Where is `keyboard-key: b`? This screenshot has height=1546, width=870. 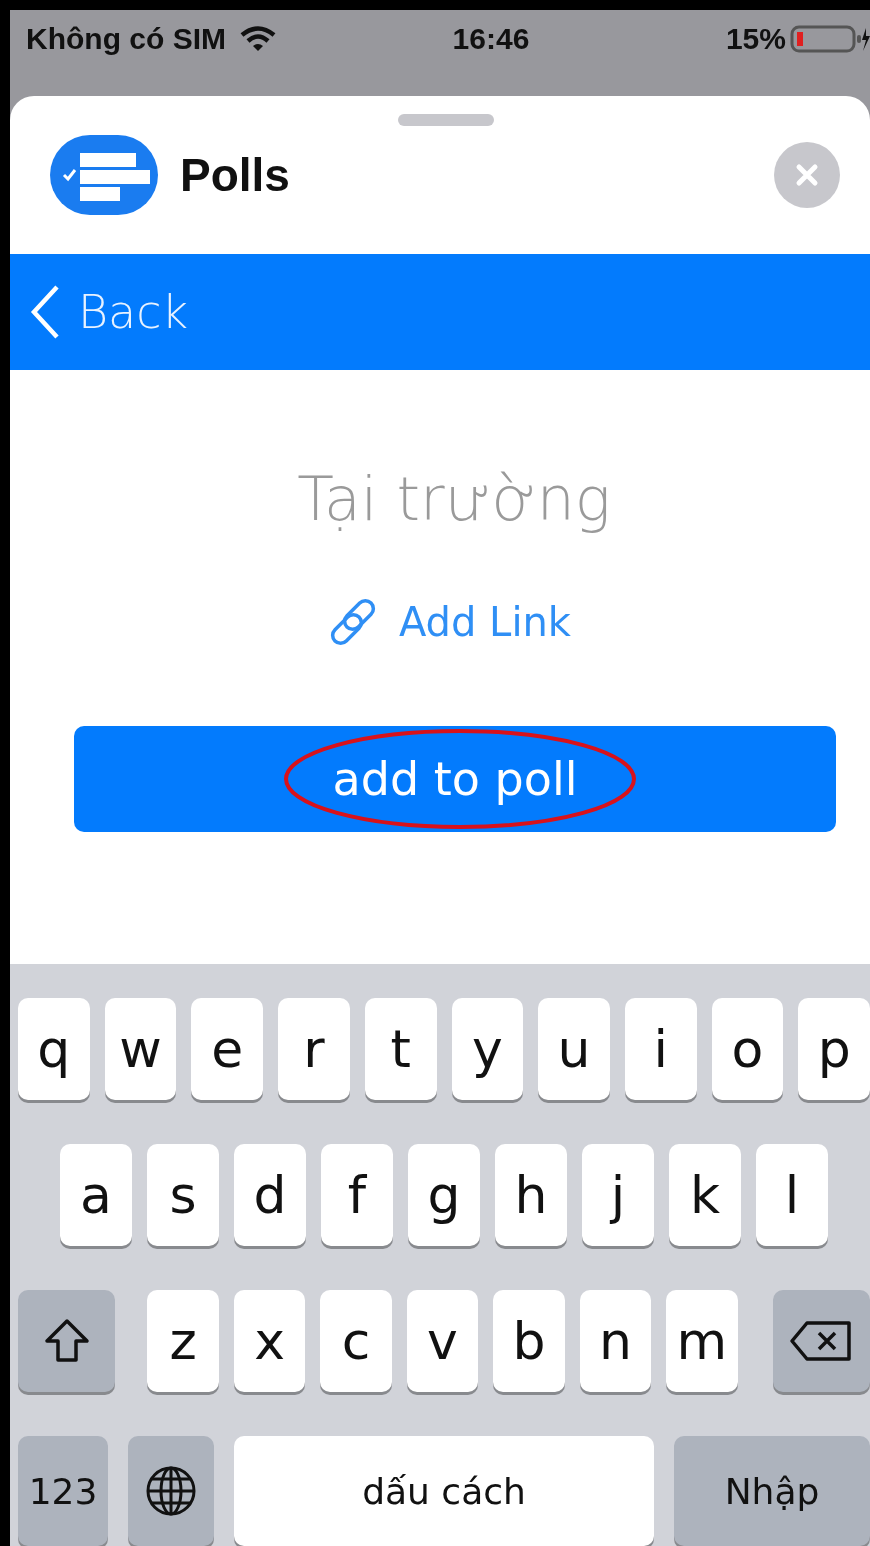
keyboard-key: b is located at coordinates (529, 1341).